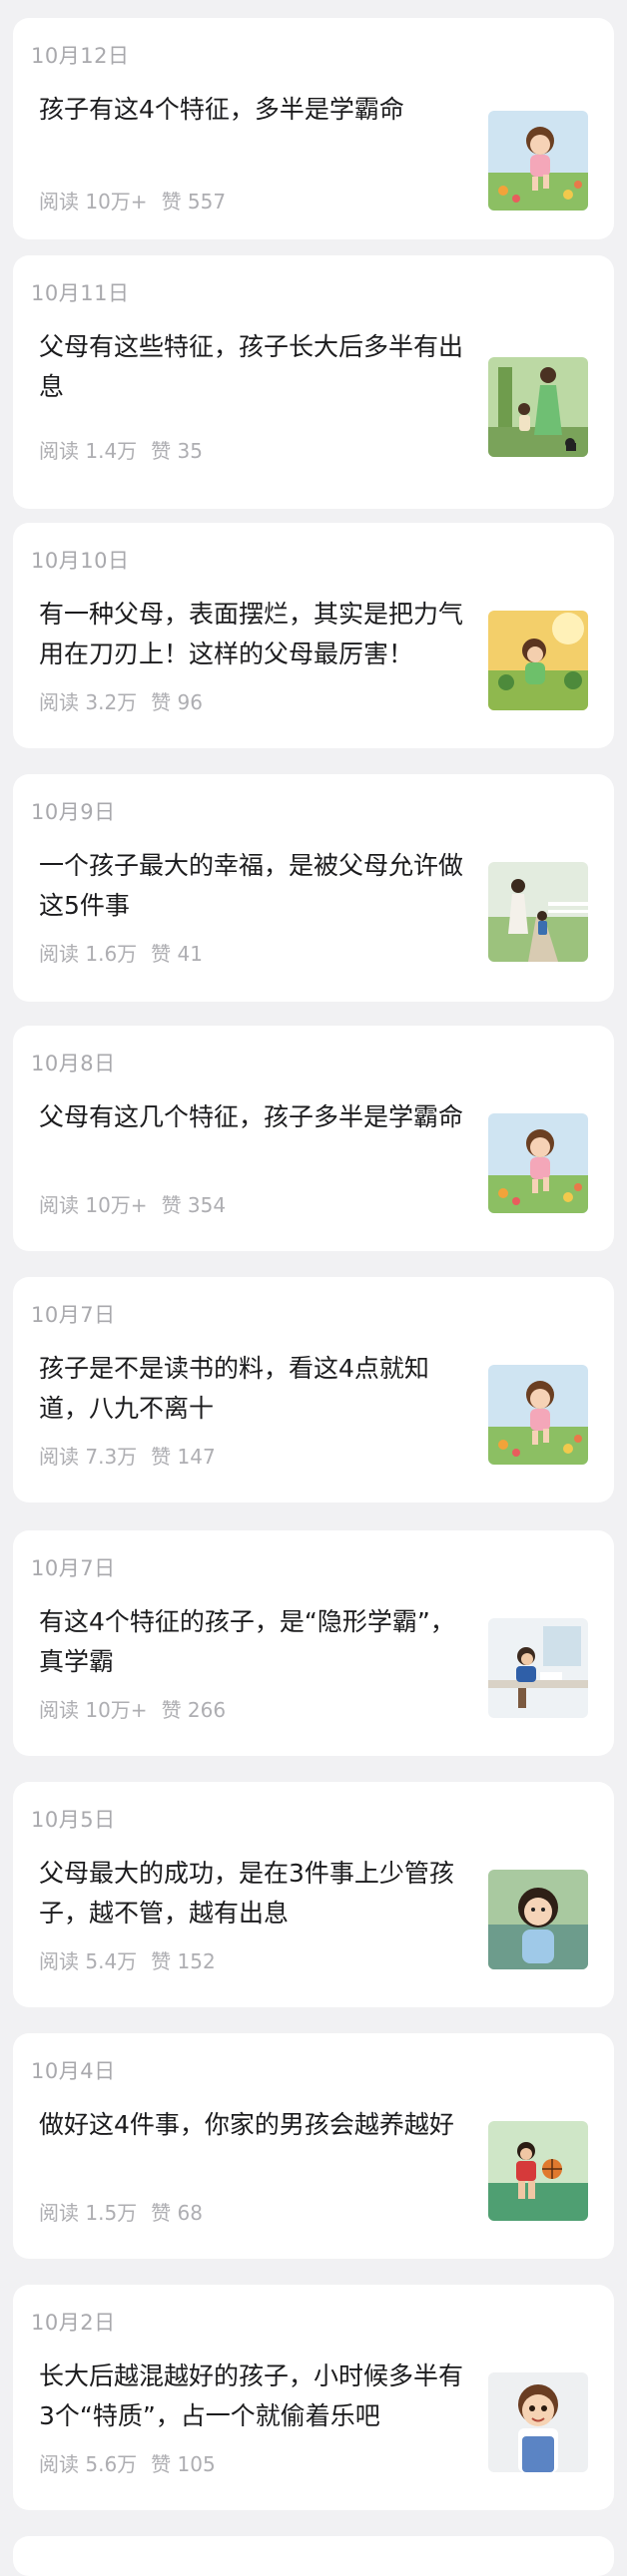  I want to click on article-stats: 阅读 1.4万赞 35, so click(128, 449).